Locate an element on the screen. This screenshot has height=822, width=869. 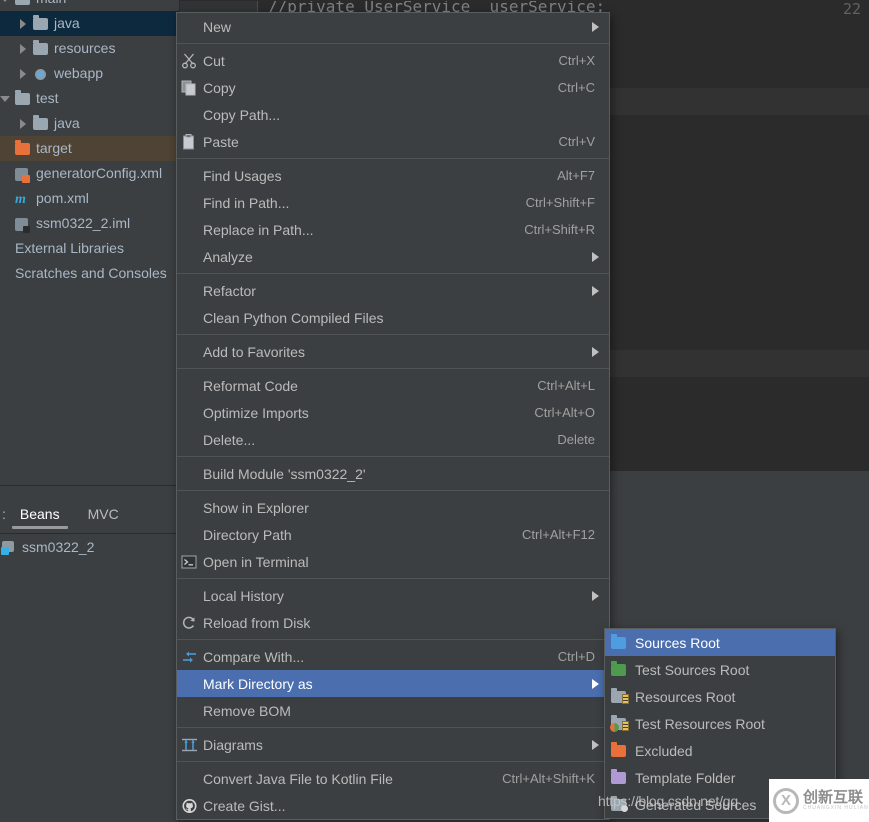
submenu-item-label: Excluded is located at coordinates (664, 750).